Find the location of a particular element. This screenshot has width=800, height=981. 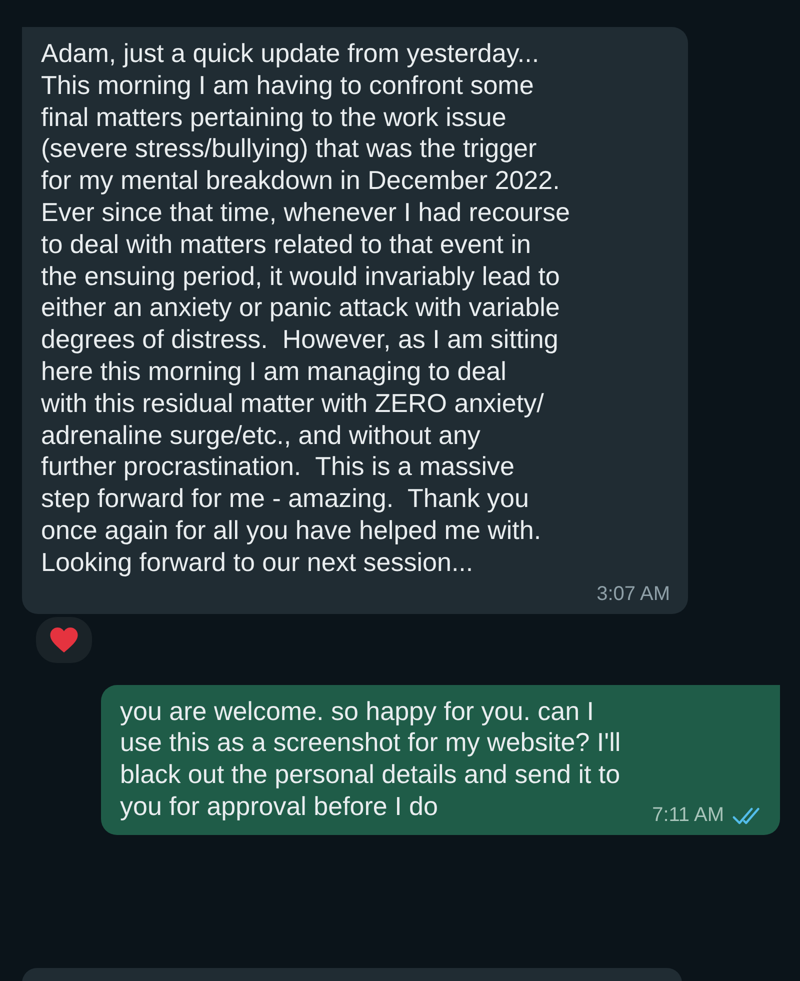

message-time: 7:11 AM is located at coordinates (688, 815).